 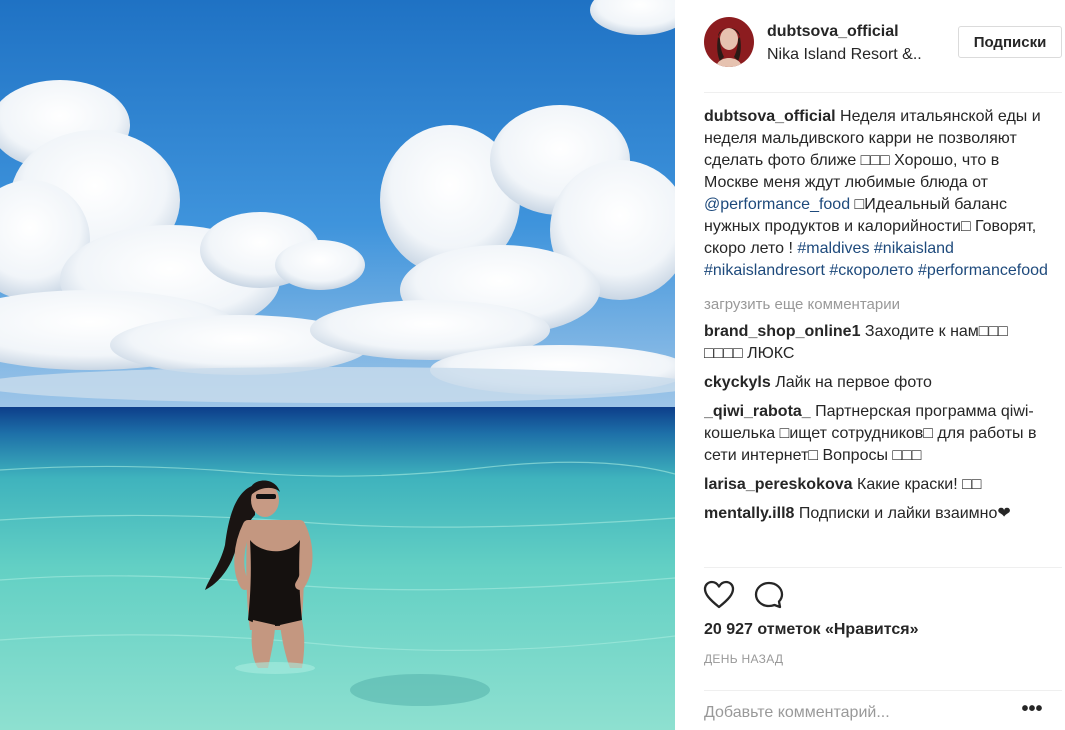 What do you see at coordinates (811, 630) in the screenshot?
I see `likes-count: 20 927 отметок «Нравится»` at bounding box center [811, 630].